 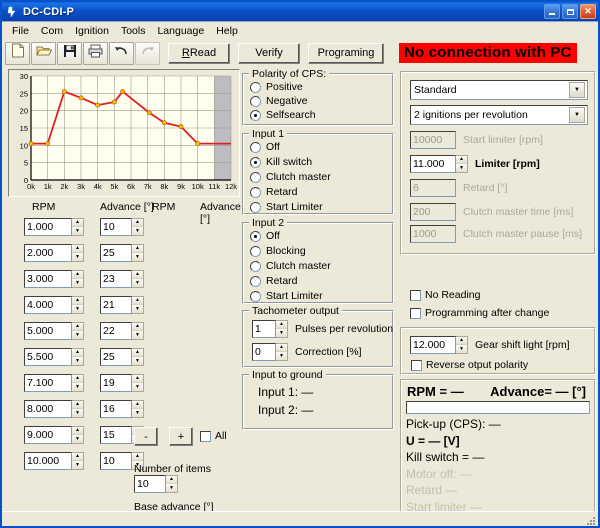 I want to click on pulses-arrows: ▲ ▼, so click(x=282, y=329).